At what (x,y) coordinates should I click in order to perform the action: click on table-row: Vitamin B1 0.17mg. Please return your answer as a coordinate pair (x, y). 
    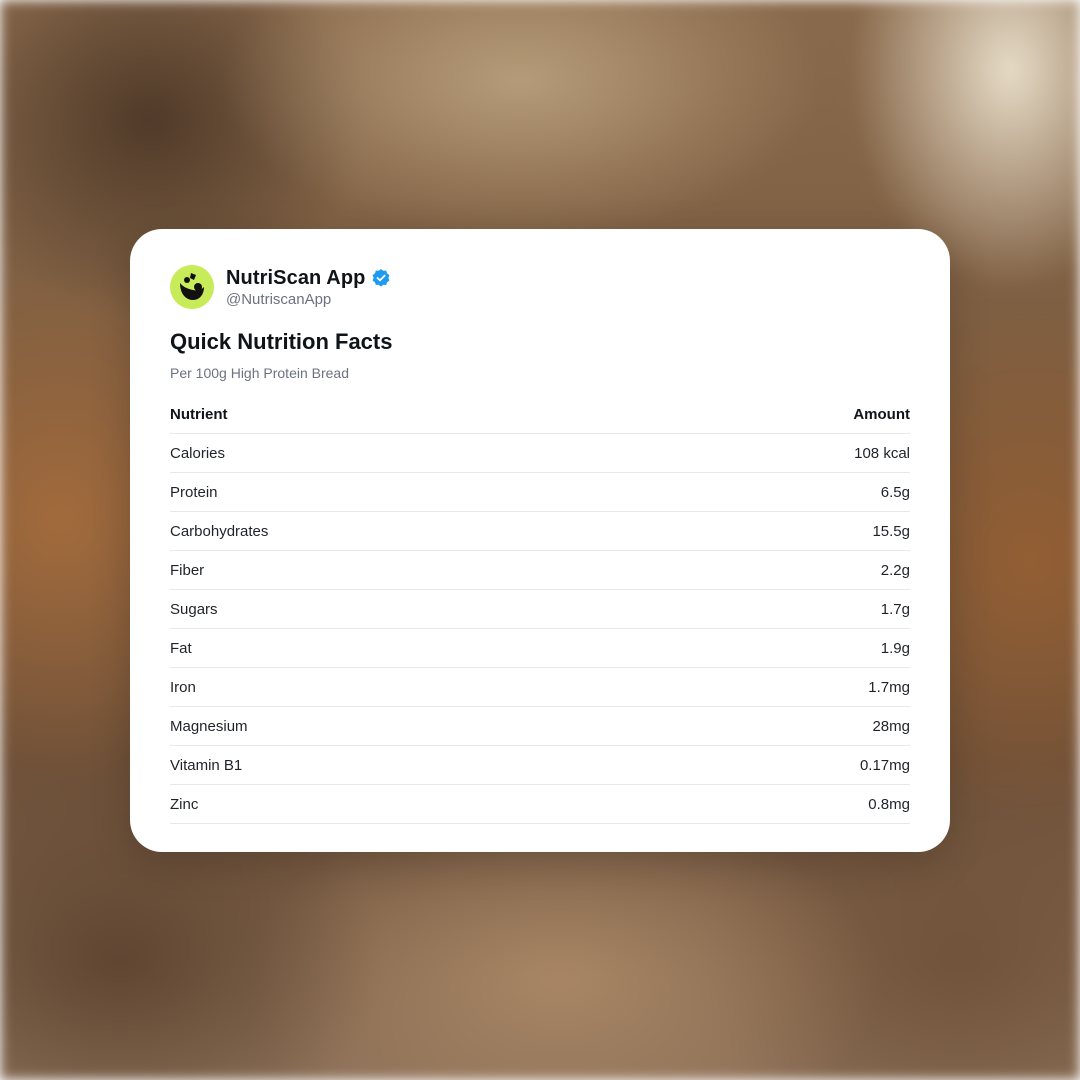
    Looking at the image, I should click on (540, 765).